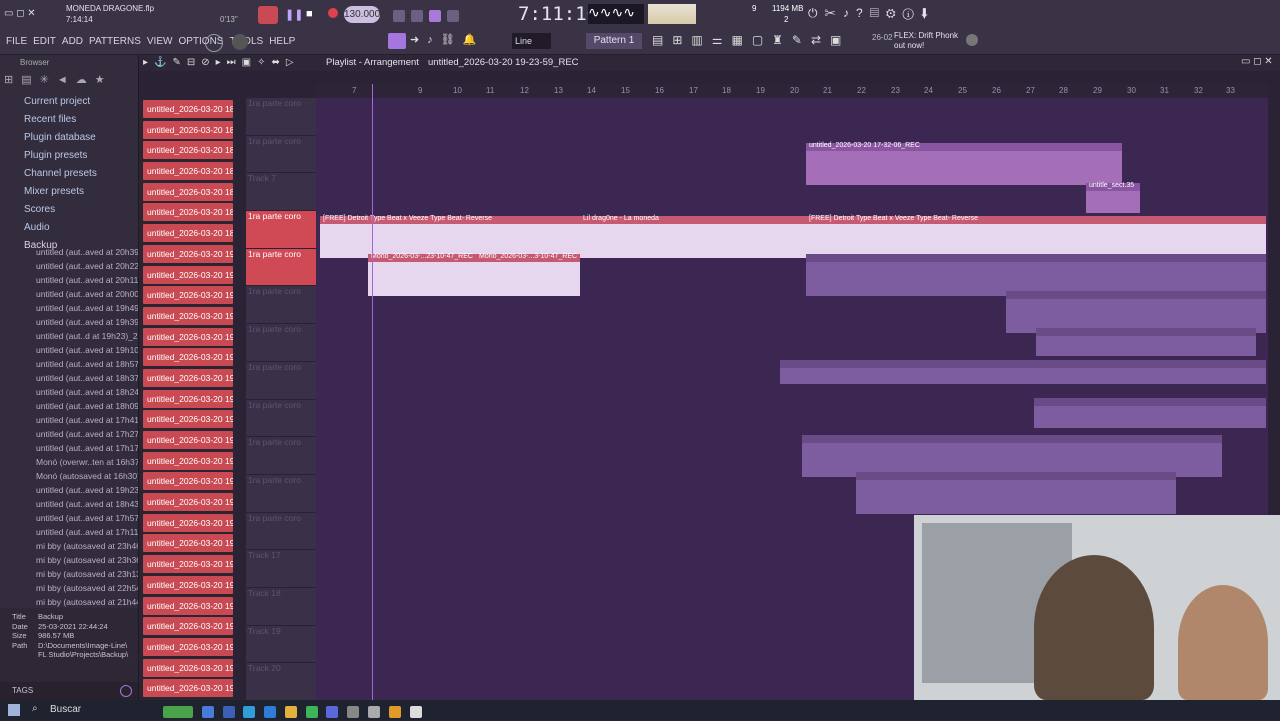  I want to click on pattern-selector: Pattern 1, so click(614, 41).